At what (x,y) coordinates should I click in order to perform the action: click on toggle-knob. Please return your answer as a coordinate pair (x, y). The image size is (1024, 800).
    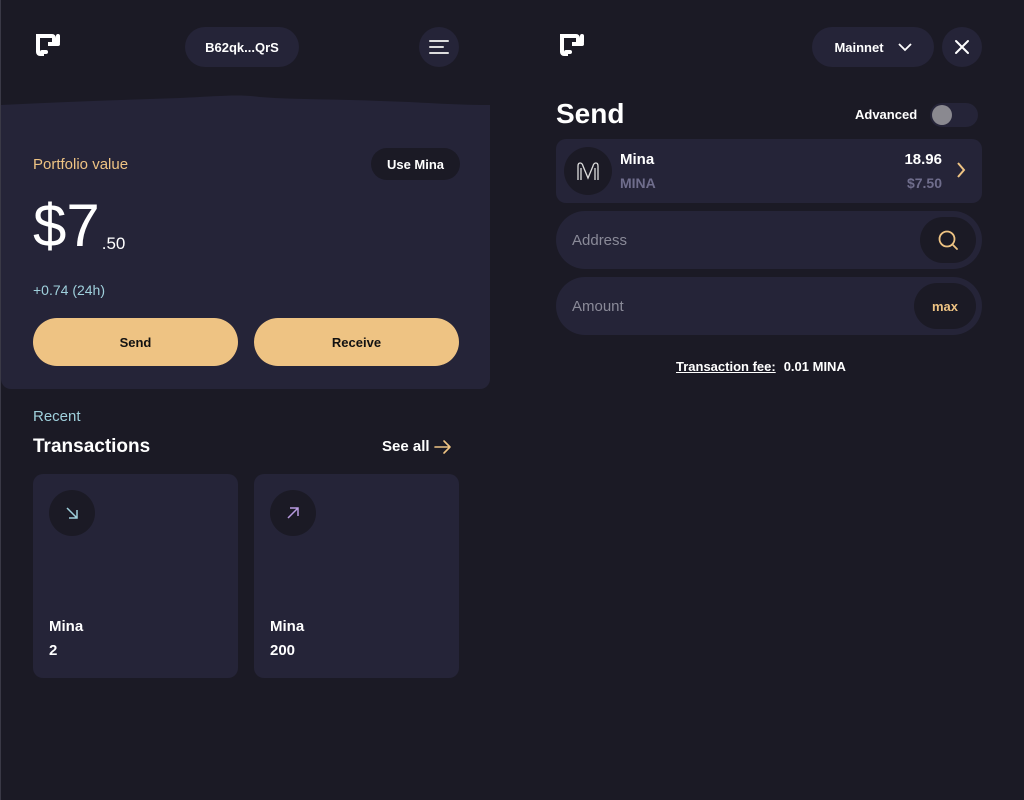
    Looking at the image, I should click on (942, 115).